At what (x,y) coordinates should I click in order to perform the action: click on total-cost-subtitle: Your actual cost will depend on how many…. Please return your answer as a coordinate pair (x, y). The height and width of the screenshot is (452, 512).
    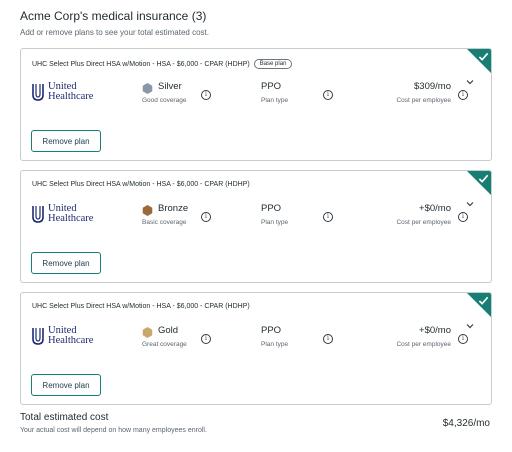
    Looking at the image, I should click on (113, 430).